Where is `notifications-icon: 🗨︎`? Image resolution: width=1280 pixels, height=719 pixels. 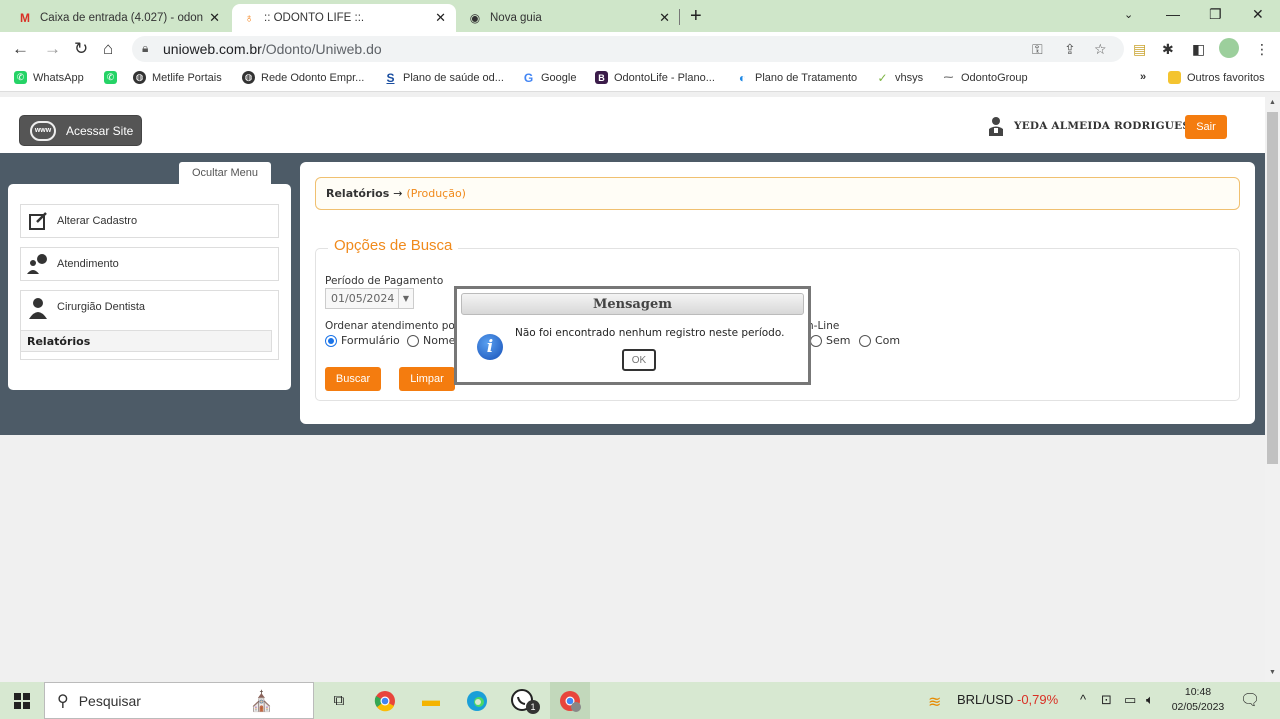 notifications-icon: 🗨︎ is located at coordinates (1250, 700).